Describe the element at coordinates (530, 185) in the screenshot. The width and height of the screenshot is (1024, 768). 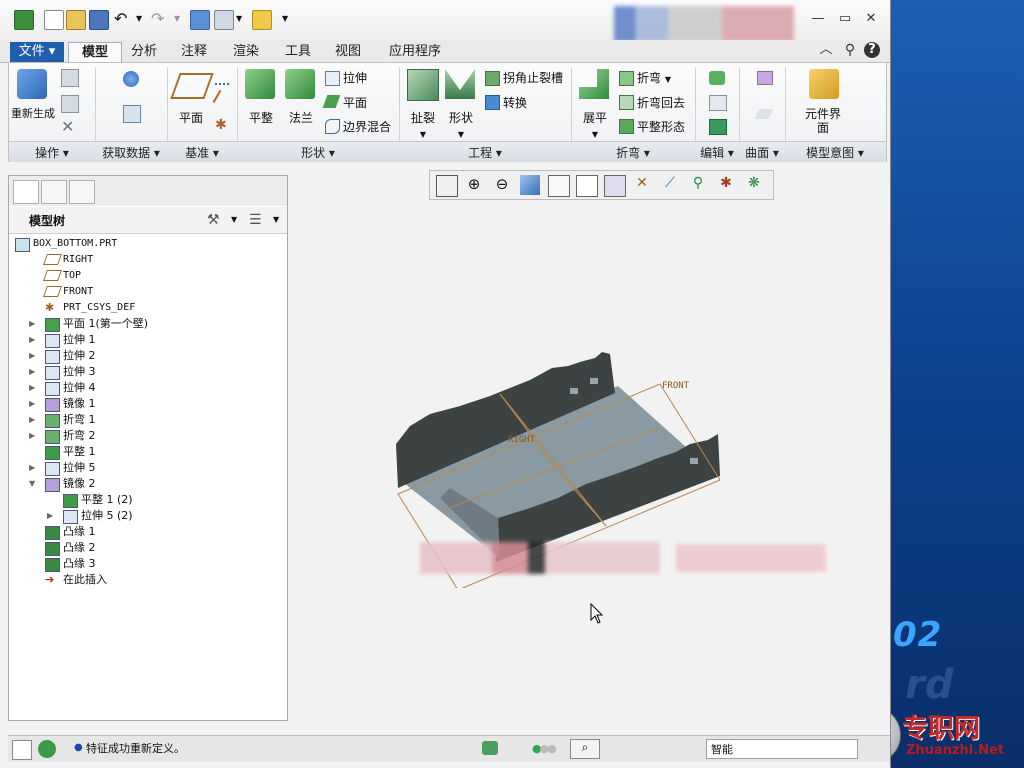
I see `repaint-icon` at that location.